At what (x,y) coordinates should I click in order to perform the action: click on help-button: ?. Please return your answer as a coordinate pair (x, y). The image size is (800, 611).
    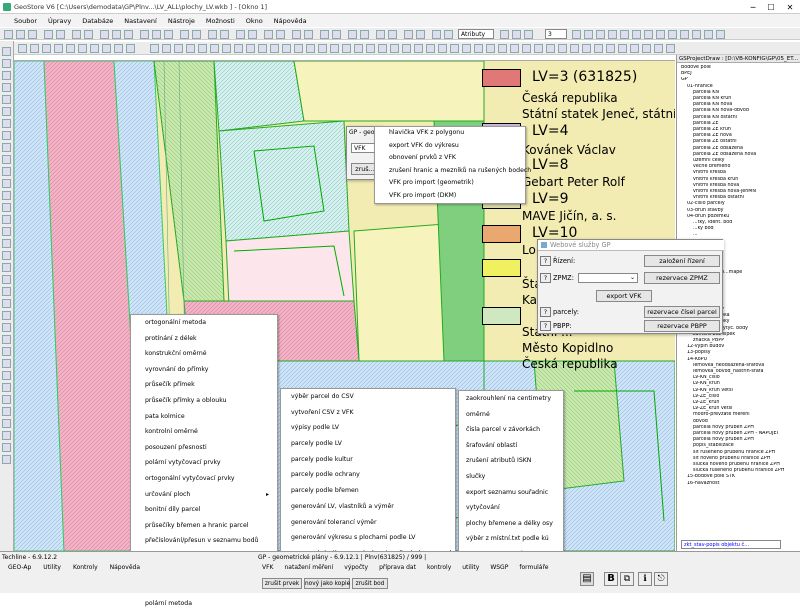
    Looking at the image, I should click on (545, 278).